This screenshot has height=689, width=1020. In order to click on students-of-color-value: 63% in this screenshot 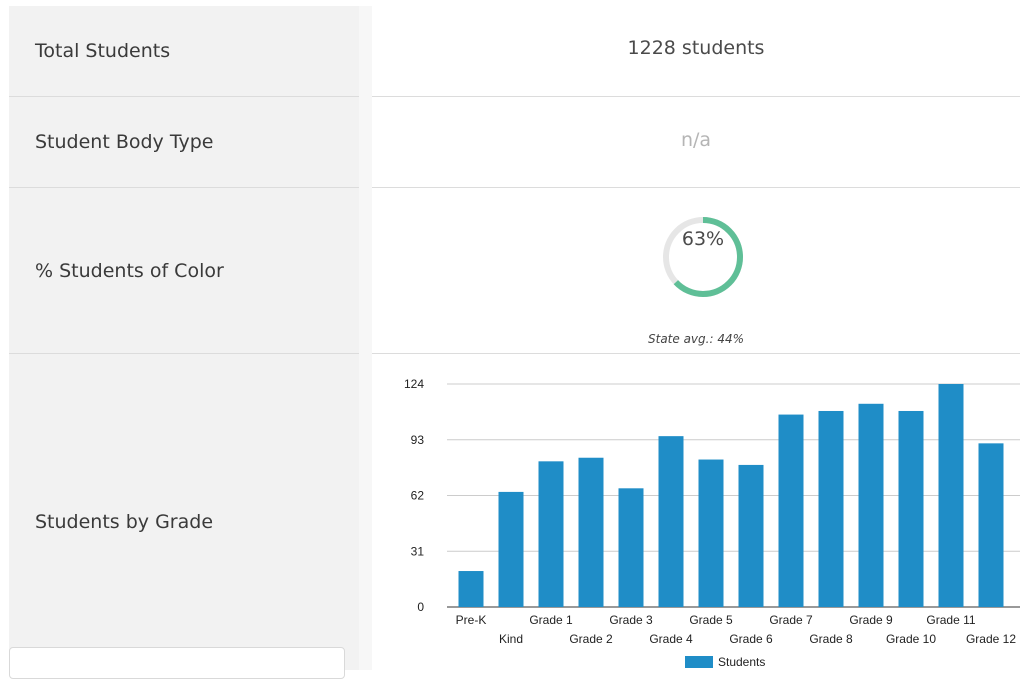, I will do `click(703, 239)`.